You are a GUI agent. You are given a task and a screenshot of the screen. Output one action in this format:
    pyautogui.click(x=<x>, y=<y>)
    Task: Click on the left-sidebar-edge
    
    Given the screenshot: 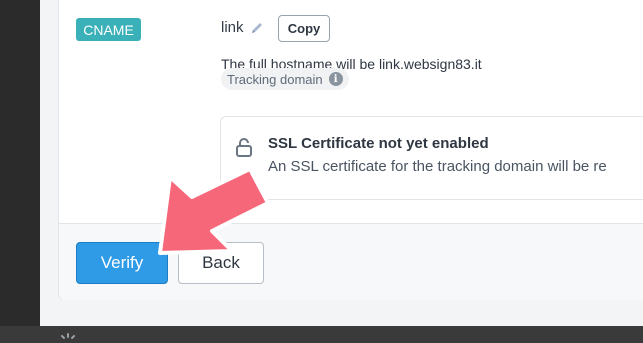 What is the action you would take?
    pyautogui.click(x=20, y=163)
    